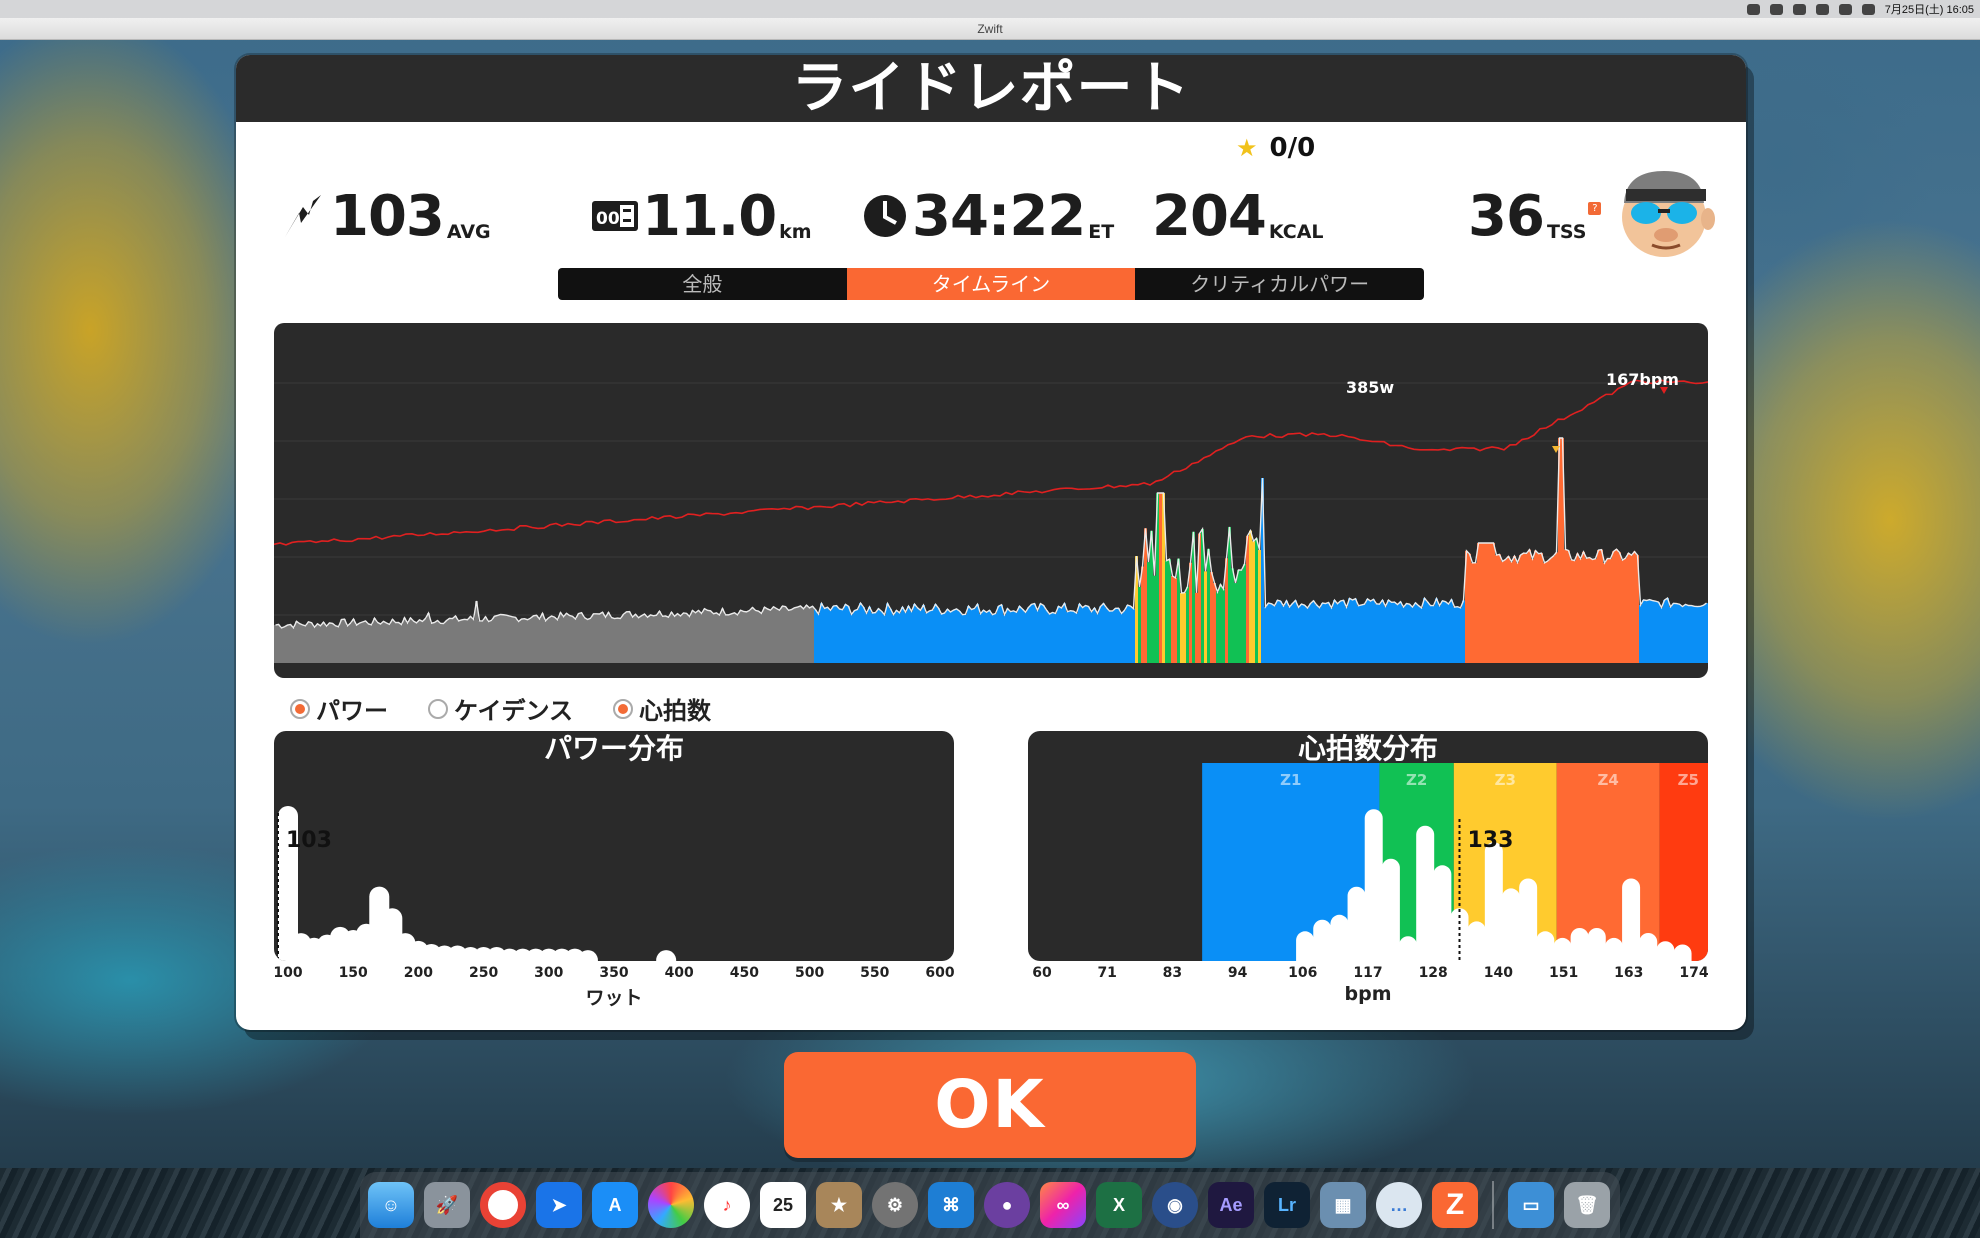 The image size is (1980, 1238). Describe the element at coordinates (1175, 1205) in the screenshot. I see `quicktime-icon: ◉` at that location.